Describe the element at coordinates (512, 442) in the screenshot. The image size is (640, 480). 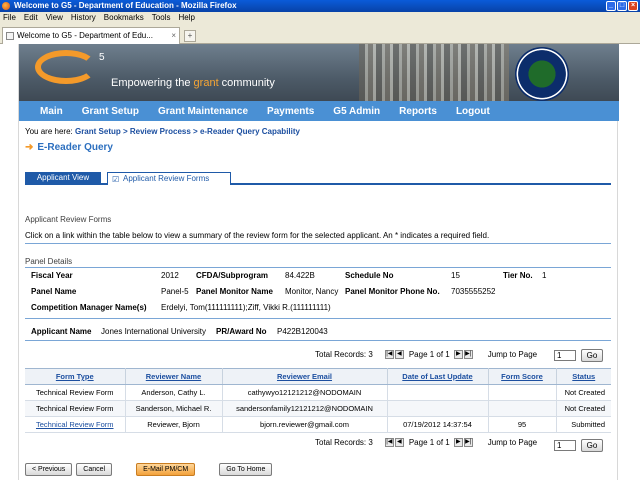
I see `jump-to-page-label: Jump to Page` at that location.